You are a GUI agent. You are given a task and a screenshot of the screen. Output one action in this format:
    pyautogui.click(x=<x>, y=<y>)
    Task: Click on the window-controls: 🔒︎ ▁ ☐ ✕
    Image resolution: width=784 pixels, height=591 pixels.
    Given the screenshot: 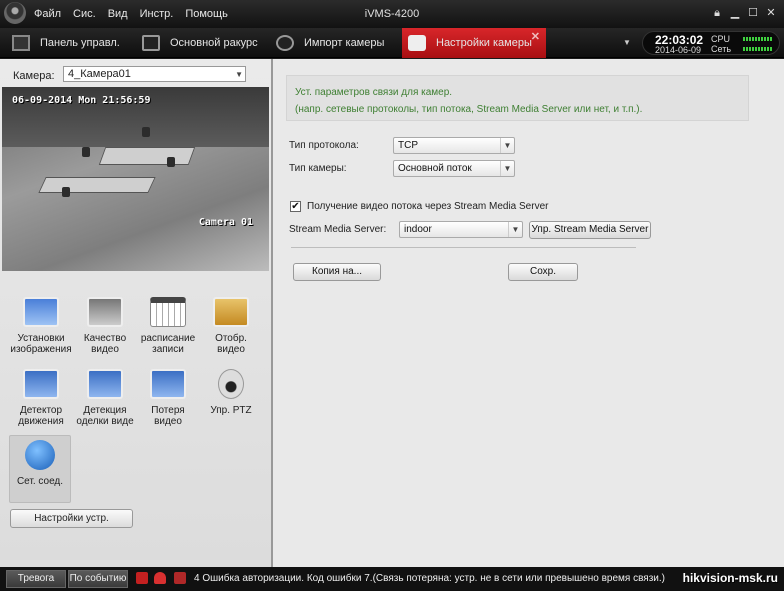 What is the action you would take?
    pyautogui.click(x=744, y=13)
    